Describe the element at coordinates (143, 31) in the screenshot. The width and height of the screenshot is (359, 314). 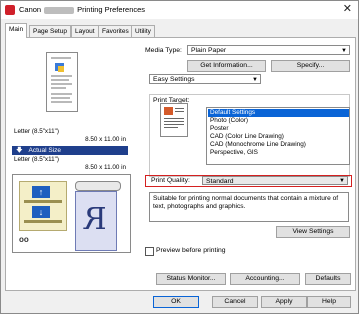
I see `tab-utility: Utility` at that location.